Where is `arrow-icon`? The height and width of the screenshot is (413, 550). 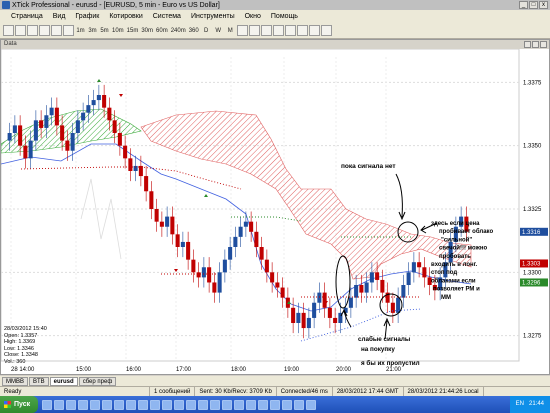 arrow-icon is located at coordinates (290, 30).